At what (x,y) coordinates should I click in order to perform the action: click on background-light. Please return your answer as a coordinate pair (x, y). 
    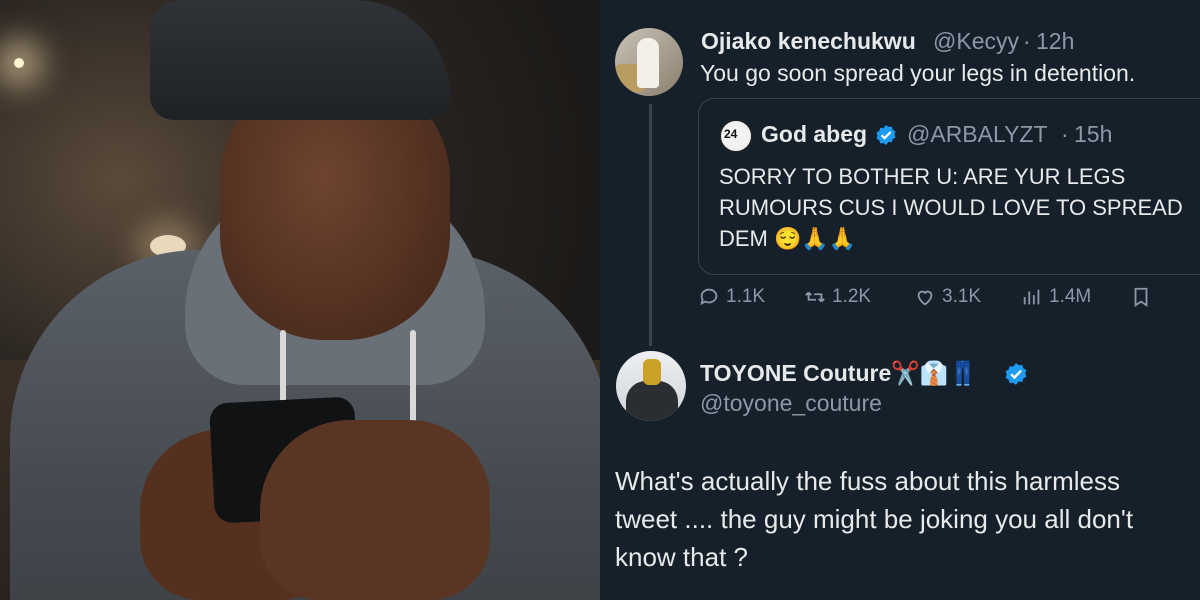
    Looking at the image, I should click on (19, 63).